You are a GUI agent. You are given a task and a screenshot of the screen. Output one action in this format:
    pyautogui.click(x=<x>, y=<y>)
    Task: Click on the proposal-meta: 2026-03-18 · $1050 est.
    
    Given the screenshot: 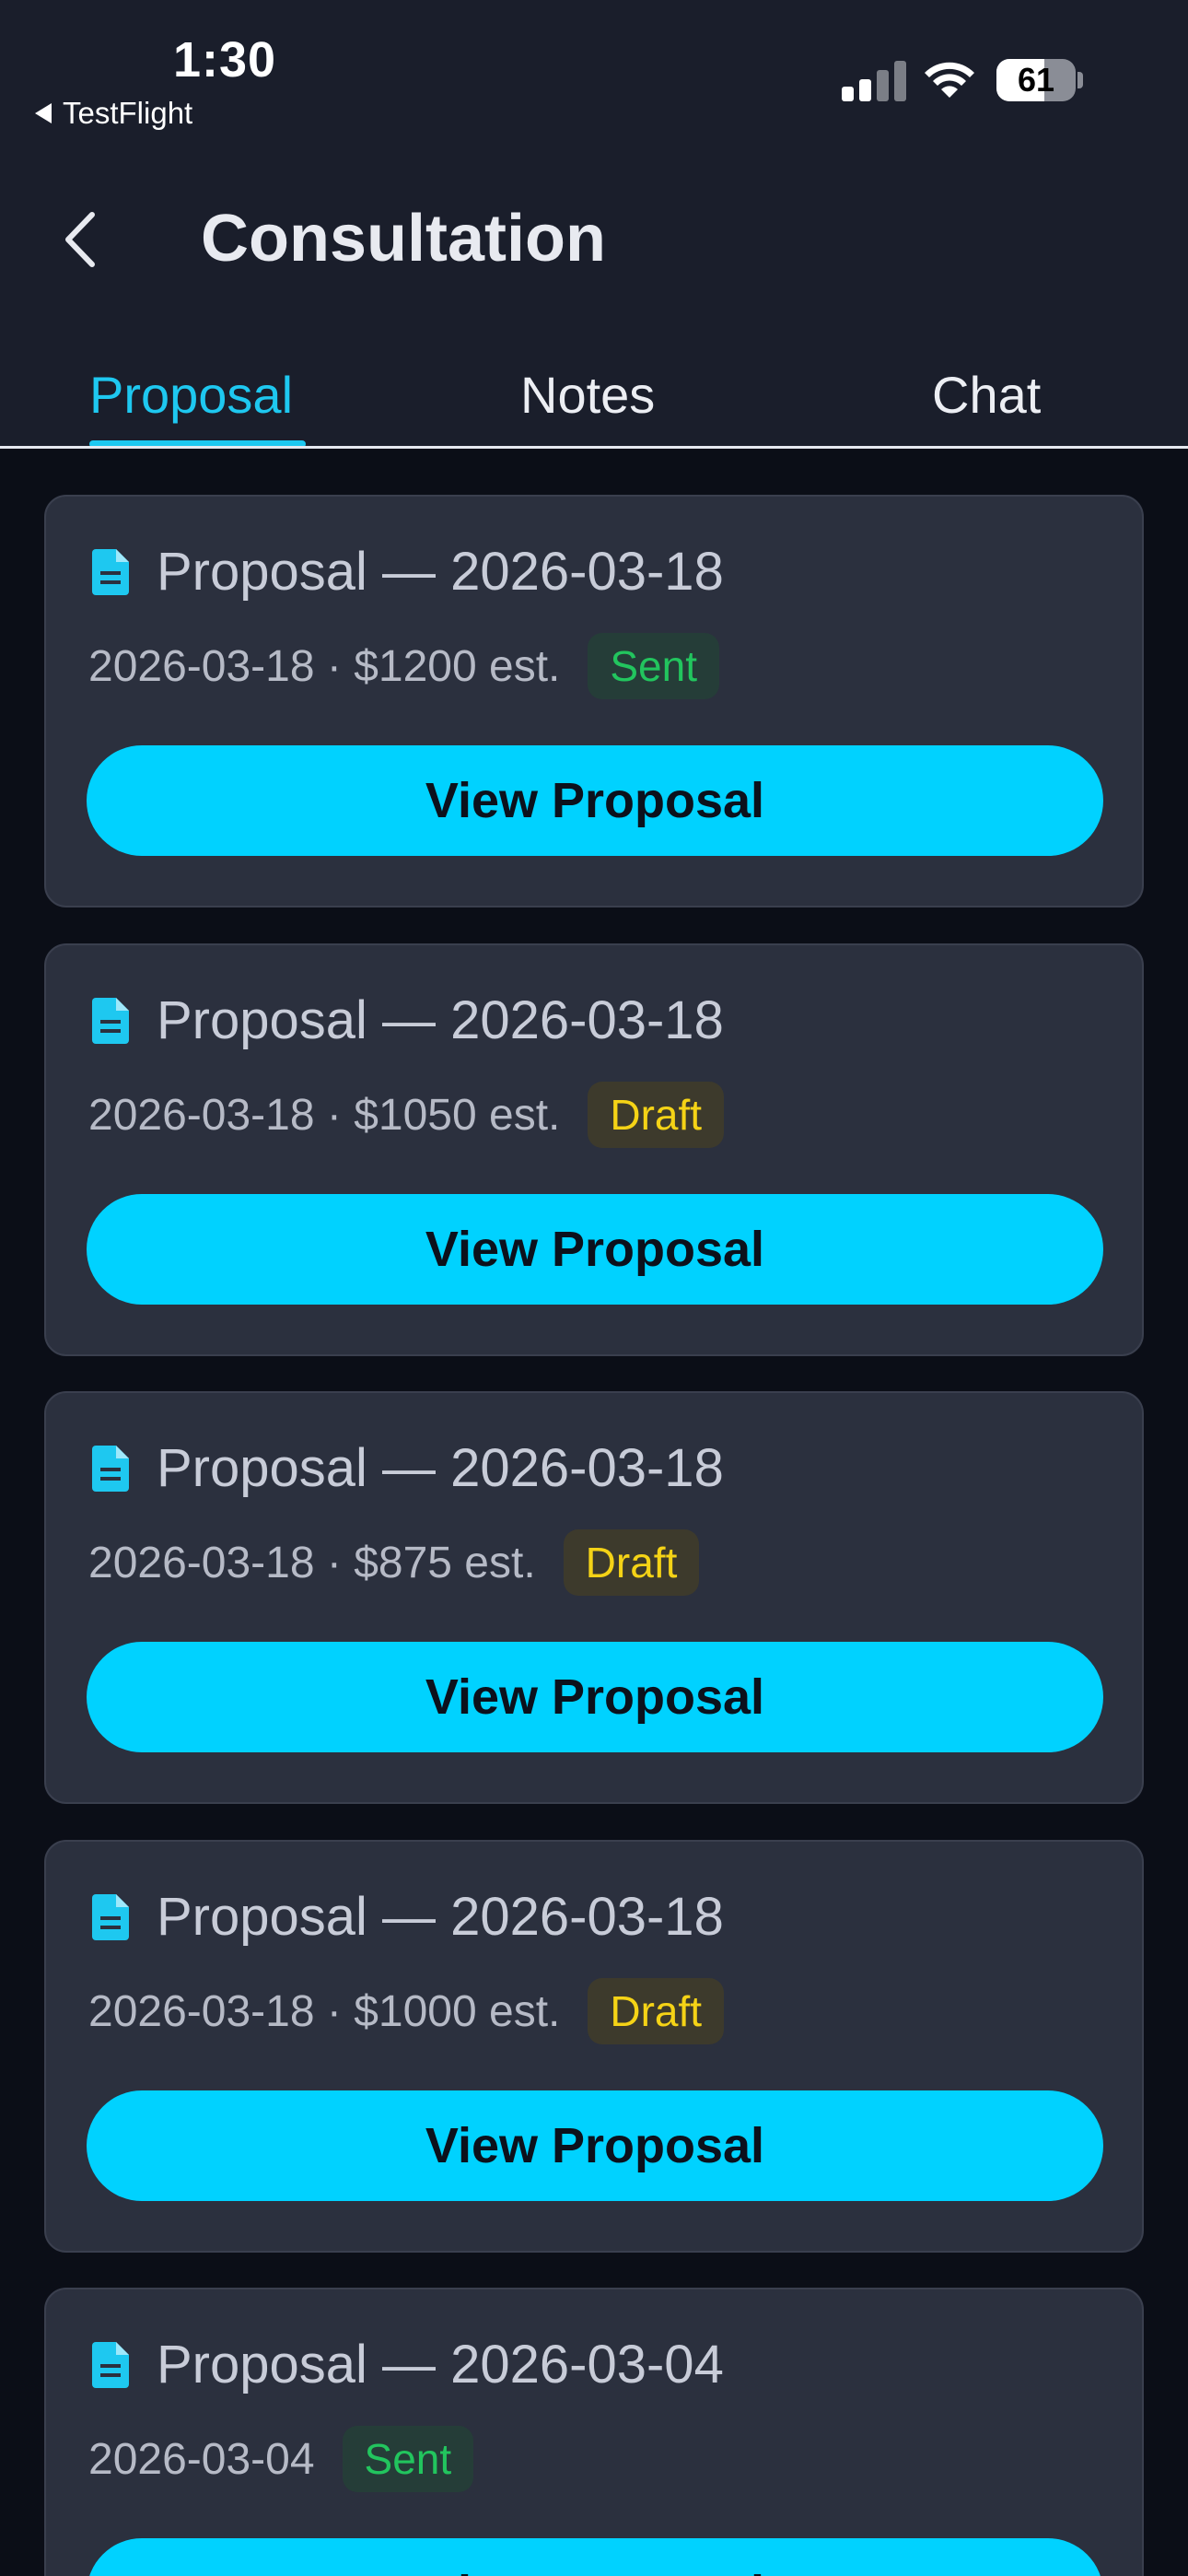 What is the action you would take?
    pyautogui.click(x=324, y=1115)
    